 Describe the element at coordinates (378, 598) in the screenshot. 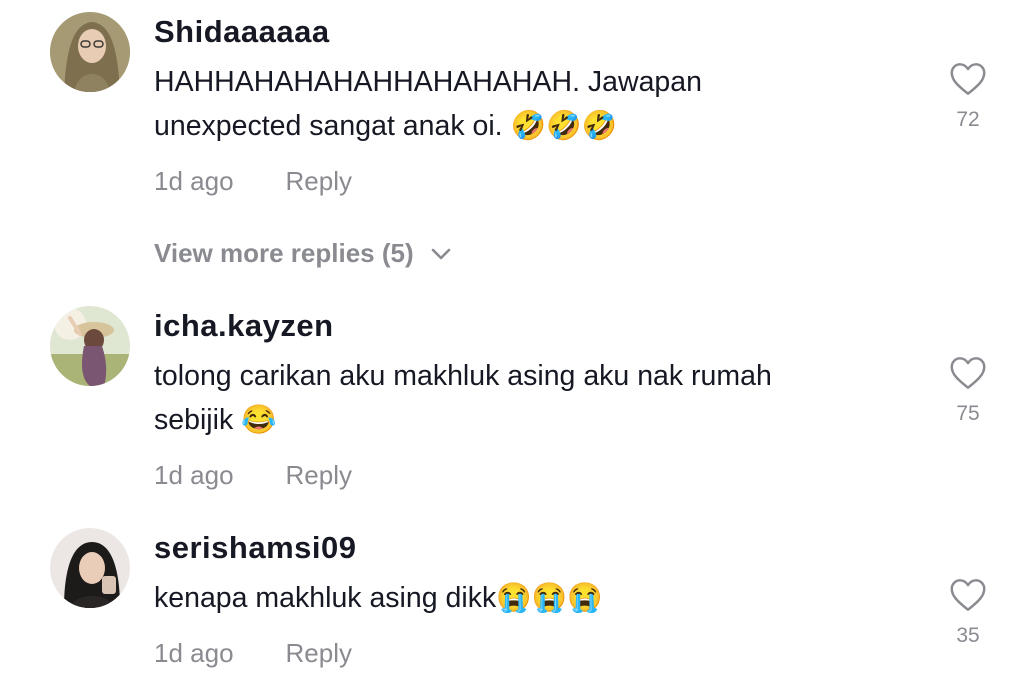

I see `comment-text: kenapa makhluk asing dikk😭😭😭` at that location.